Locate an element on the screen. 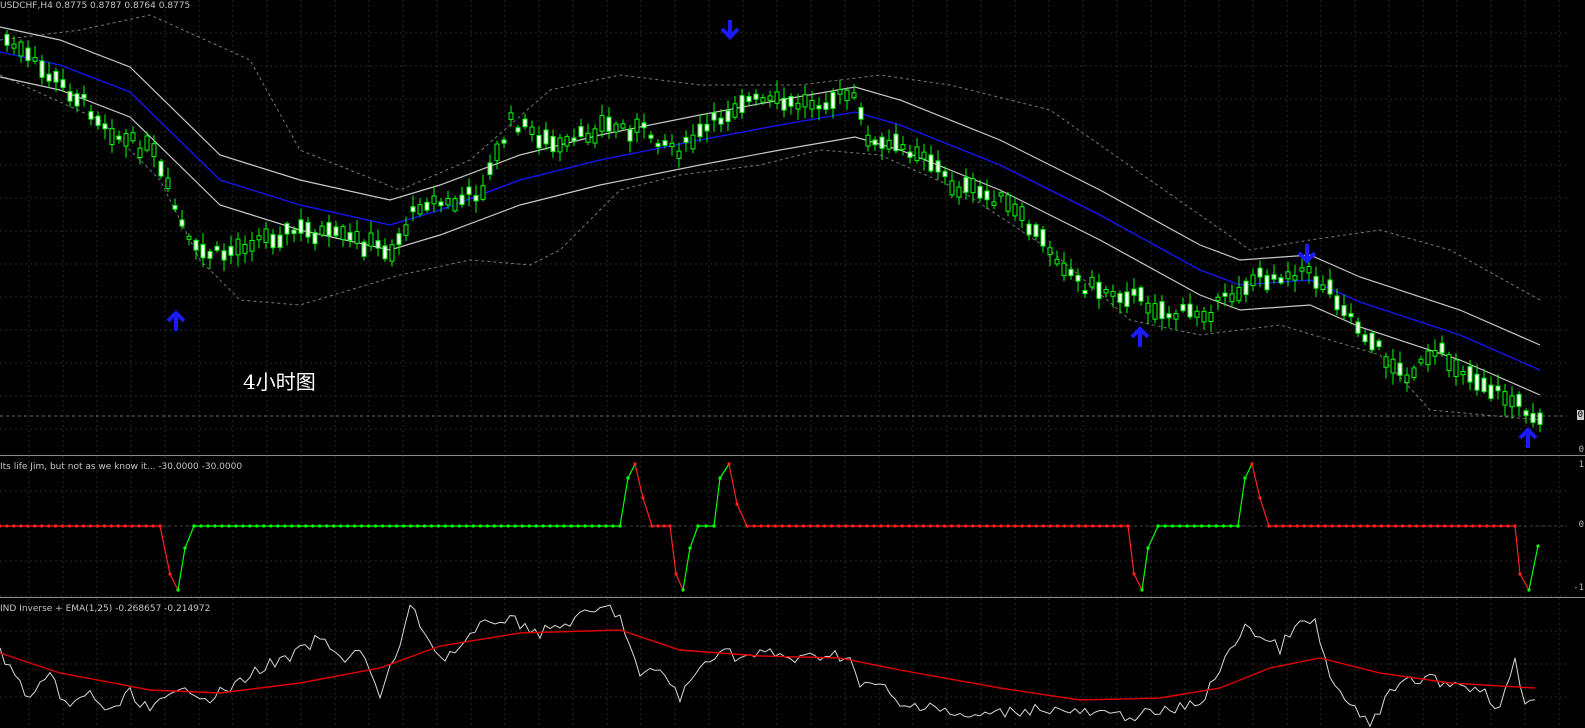 This screenshot has height=728, width=1585. arrow-down-icon is located at coordinates (730, 30).